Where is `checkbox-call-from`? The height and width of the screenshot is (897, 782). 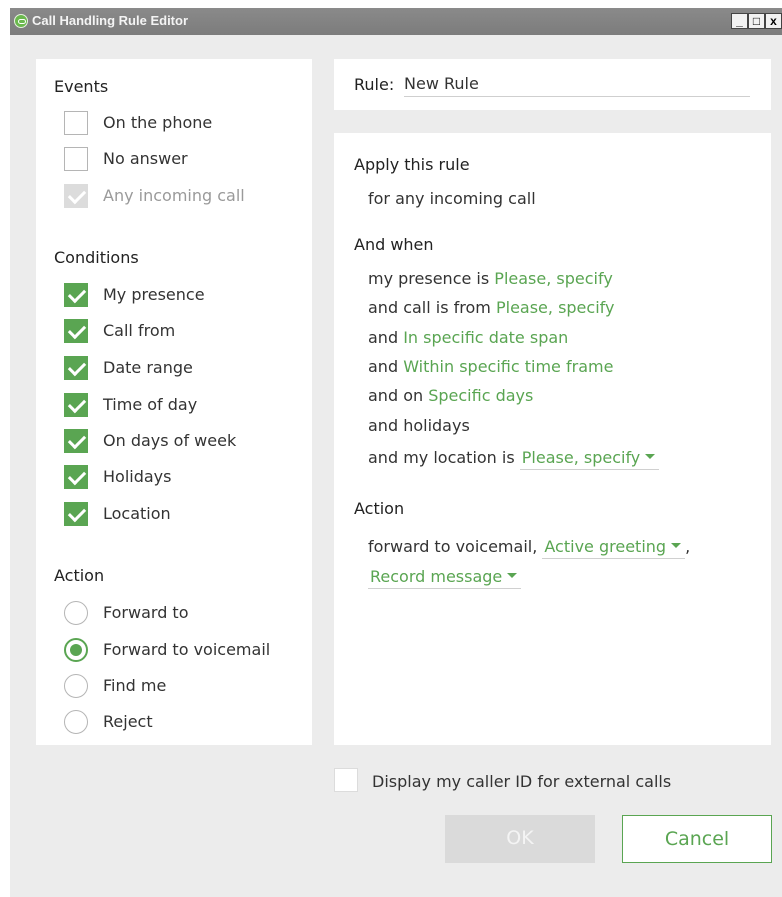
checkbox-call-from is located at coordinates (76, 331).